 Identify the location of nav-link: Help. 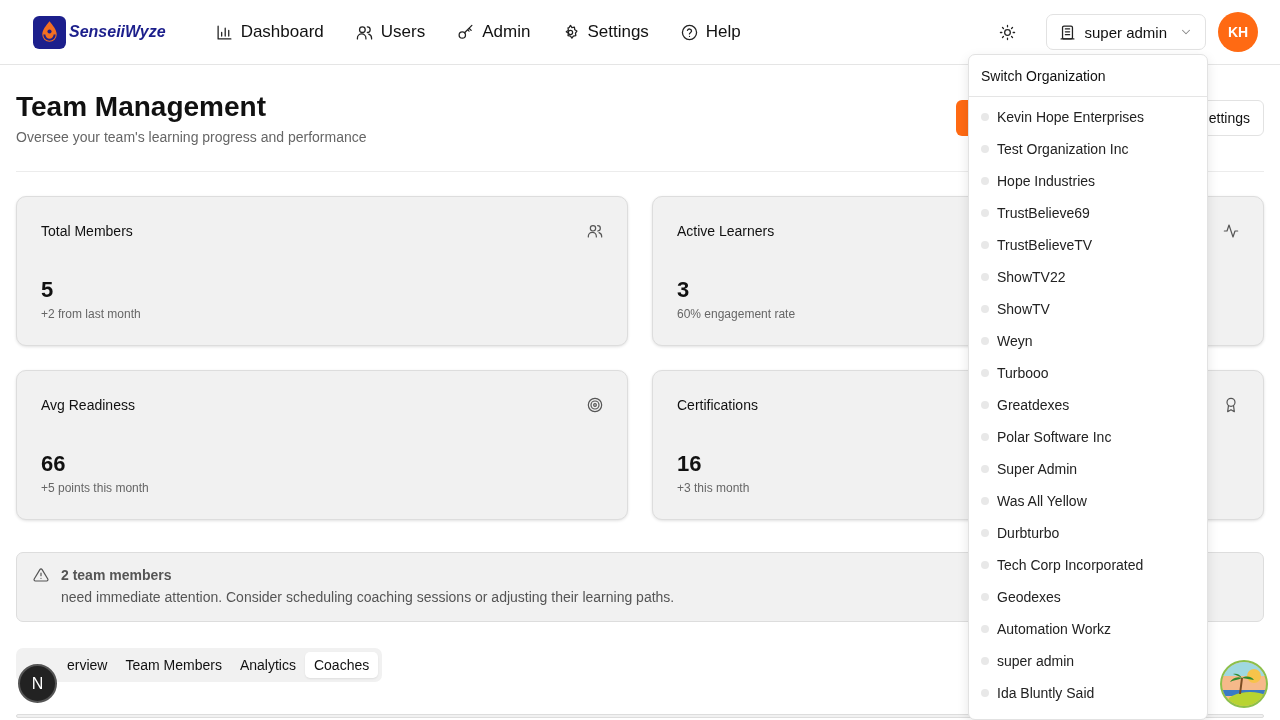
(710, 32).